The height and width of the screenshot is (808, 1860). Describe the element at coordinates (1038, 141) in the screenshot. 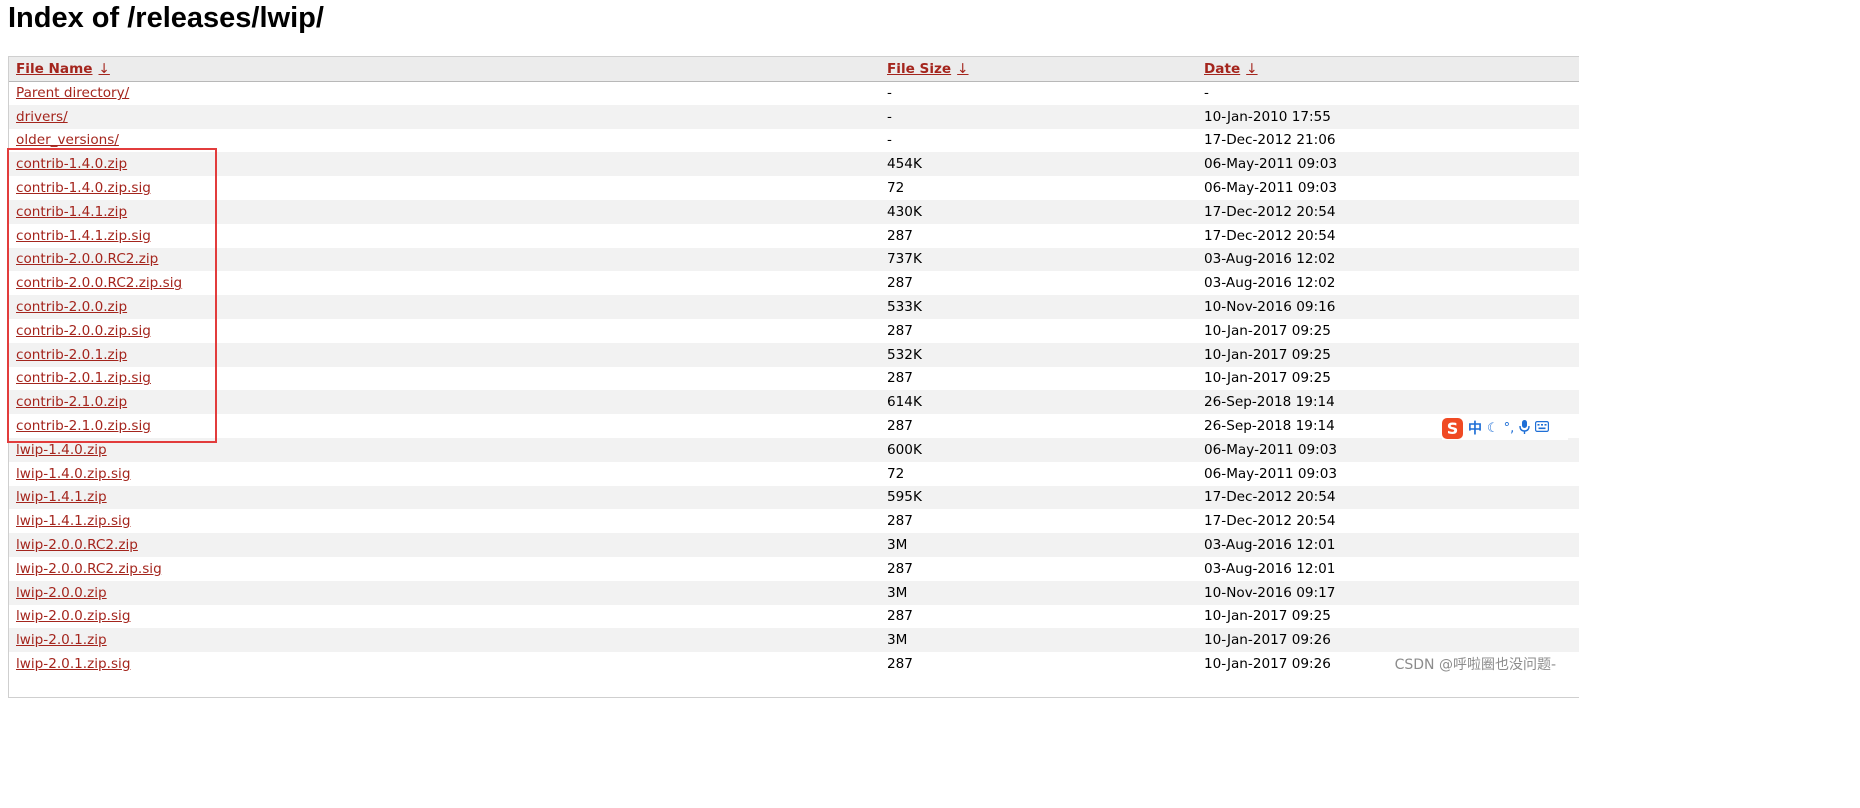

I see `file-size-cell: -` at that location.